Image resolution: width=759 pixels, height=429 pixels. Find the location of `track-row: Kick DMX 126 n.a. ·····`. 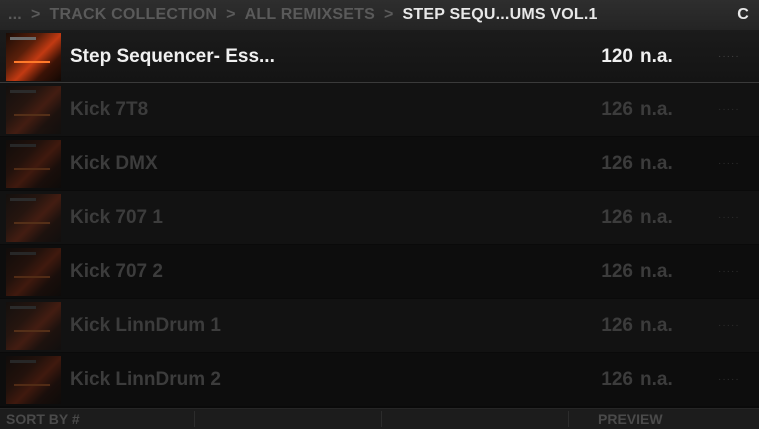

track-row: Kick DMX 126 n.a. ····· is located at coordinates (379, 163).